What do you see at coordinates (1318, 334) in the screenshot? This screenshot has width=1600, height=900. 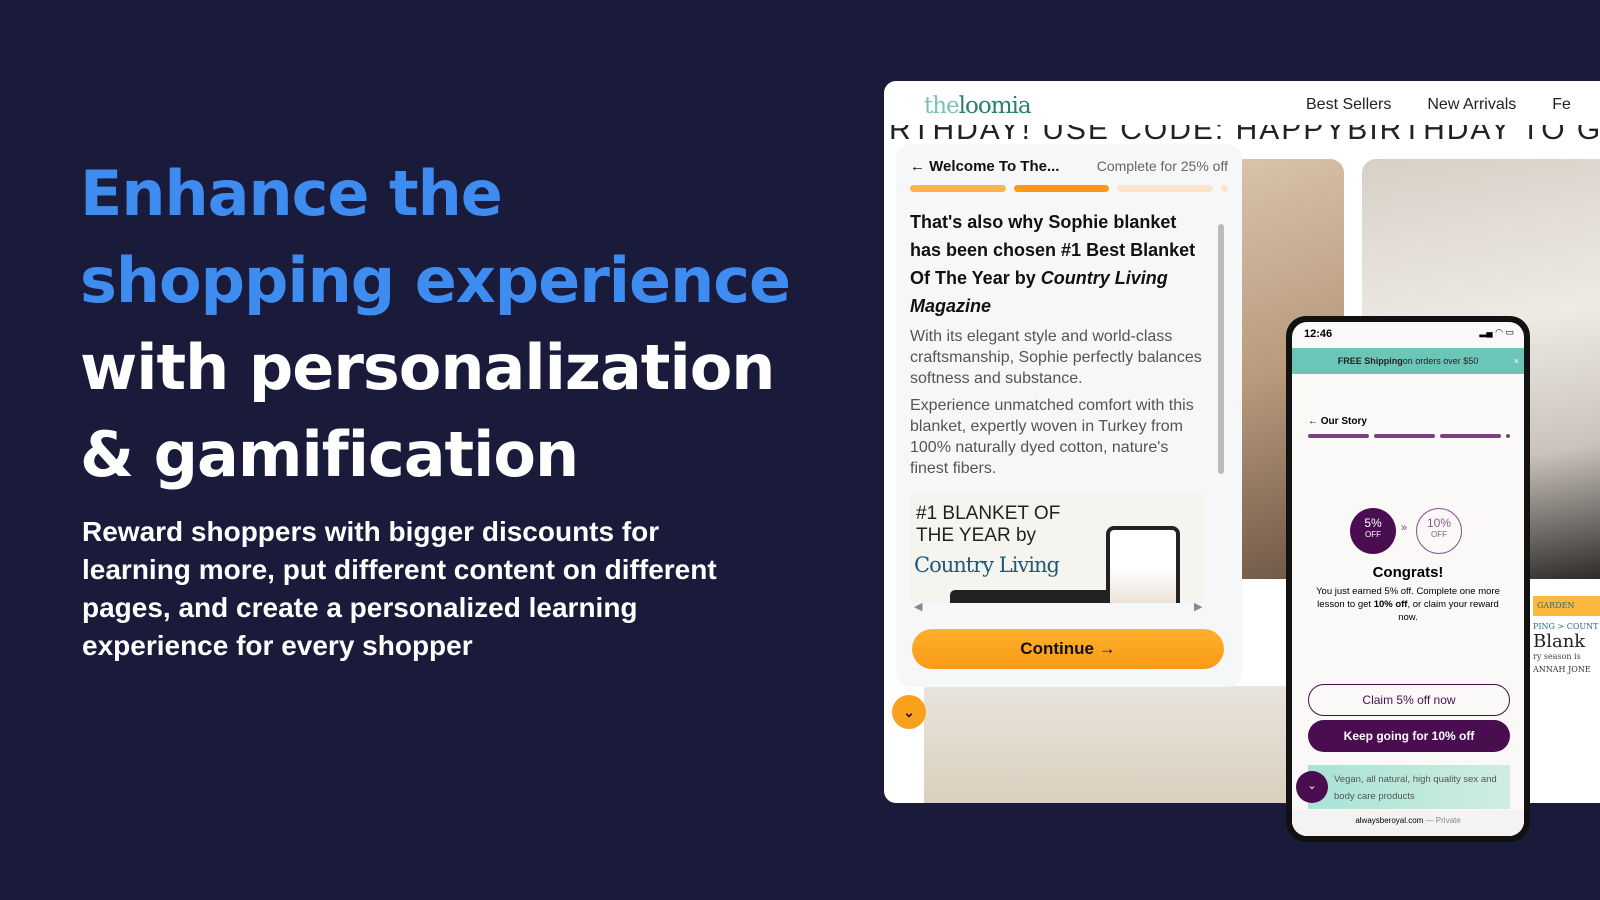 I see `phone-time: 12:46` at bounding box center [1318, 334].